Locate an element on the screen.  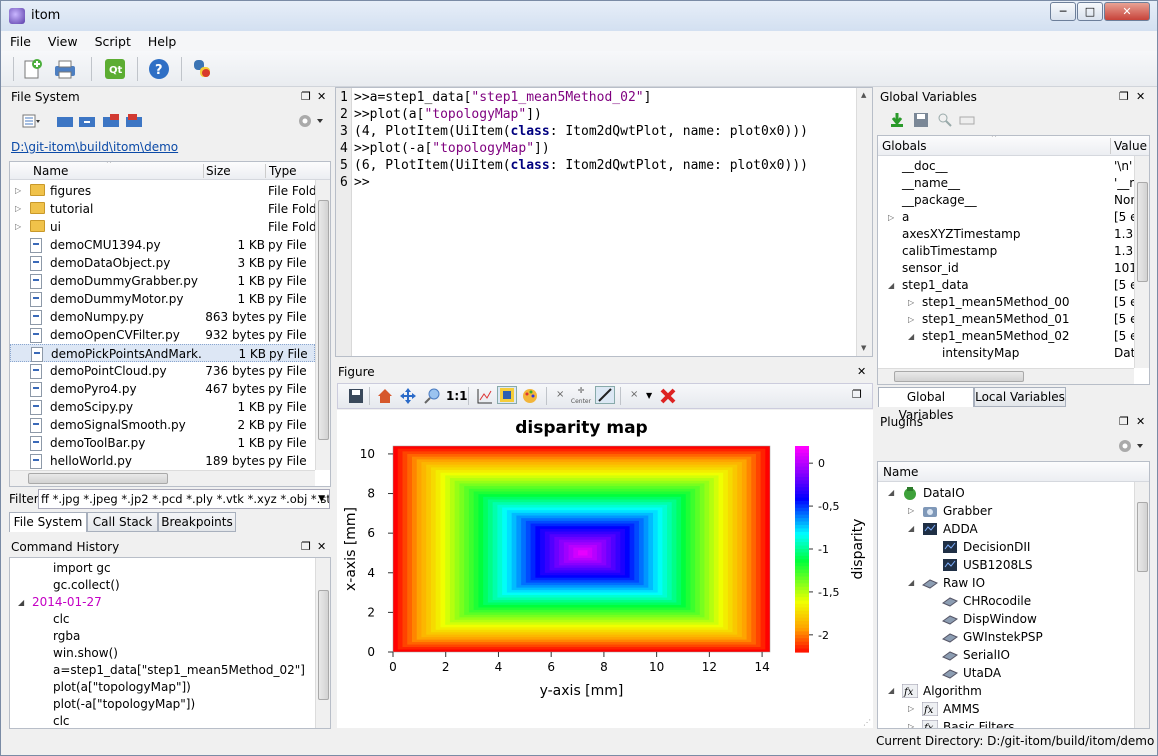
new-folder-button is located at coordinates (87, 121).